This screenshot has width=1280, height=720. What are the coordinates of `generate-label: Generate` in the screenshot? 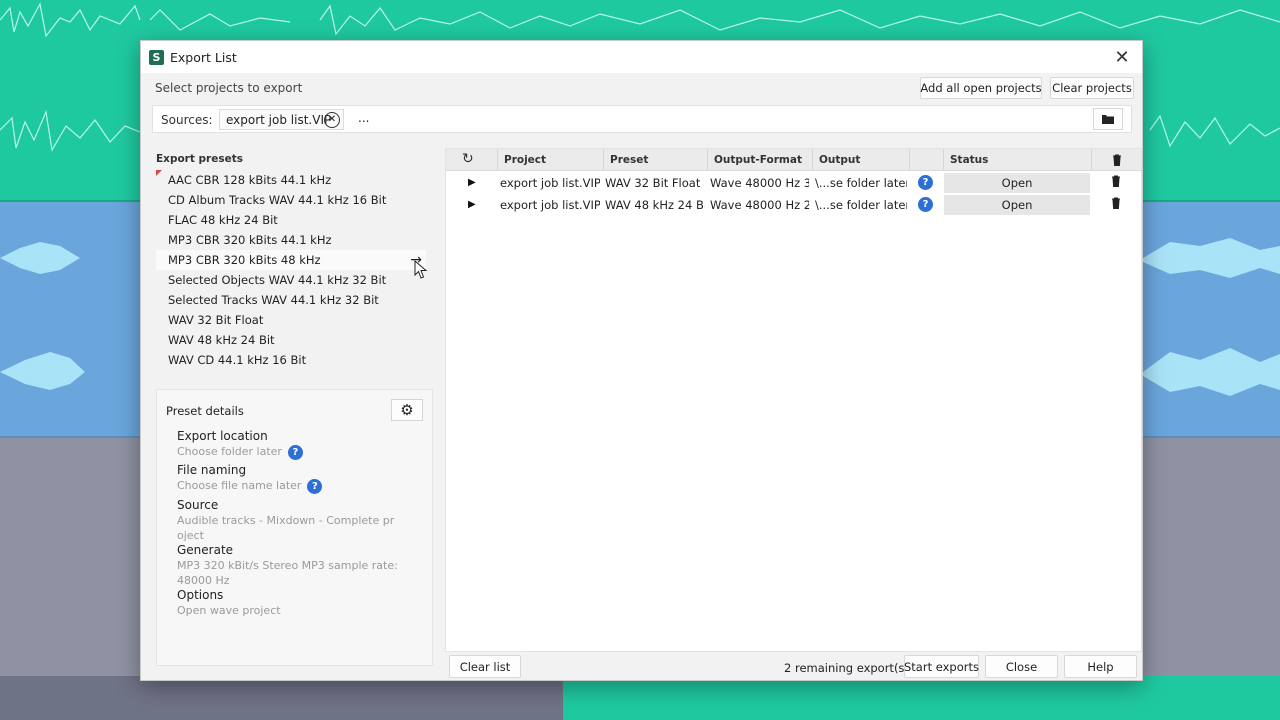 It's located at (205, 550).